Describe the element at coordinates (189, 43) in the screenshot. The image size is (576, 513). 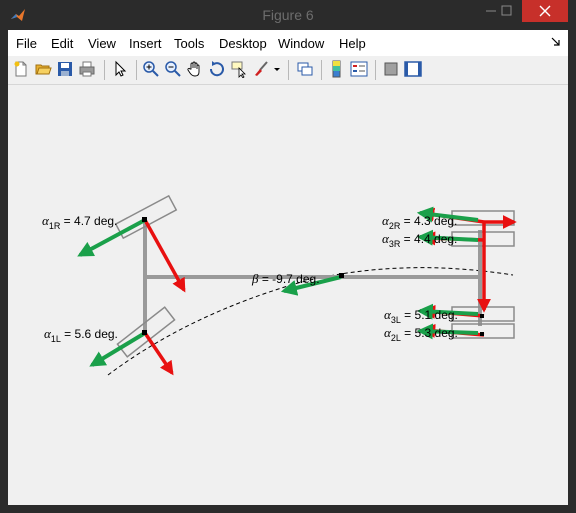
I see `menu-tools: Tools` at that location.